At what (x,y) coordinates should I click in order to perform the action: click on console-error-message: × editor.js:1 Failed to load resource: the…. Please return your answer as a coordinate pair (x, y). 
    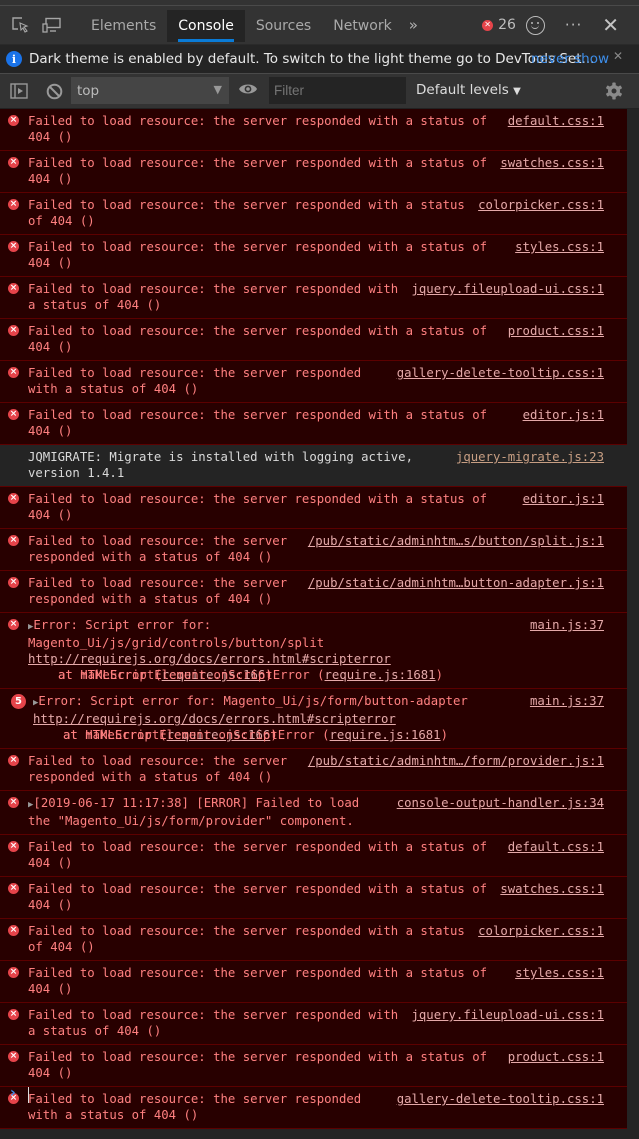
    Looking at the image, I should click on (313, 424).